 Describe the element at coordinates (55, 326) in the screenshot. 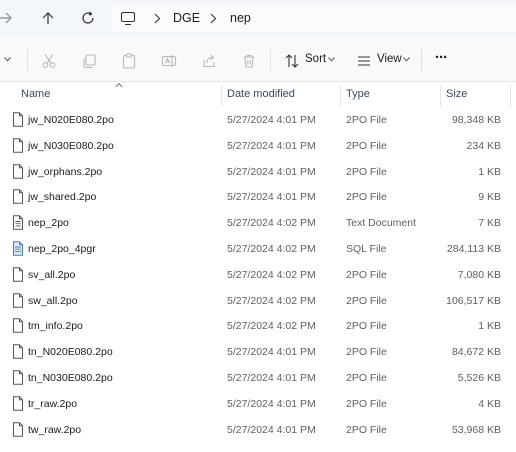

I see `file-name: tm_info.2po` at that location.